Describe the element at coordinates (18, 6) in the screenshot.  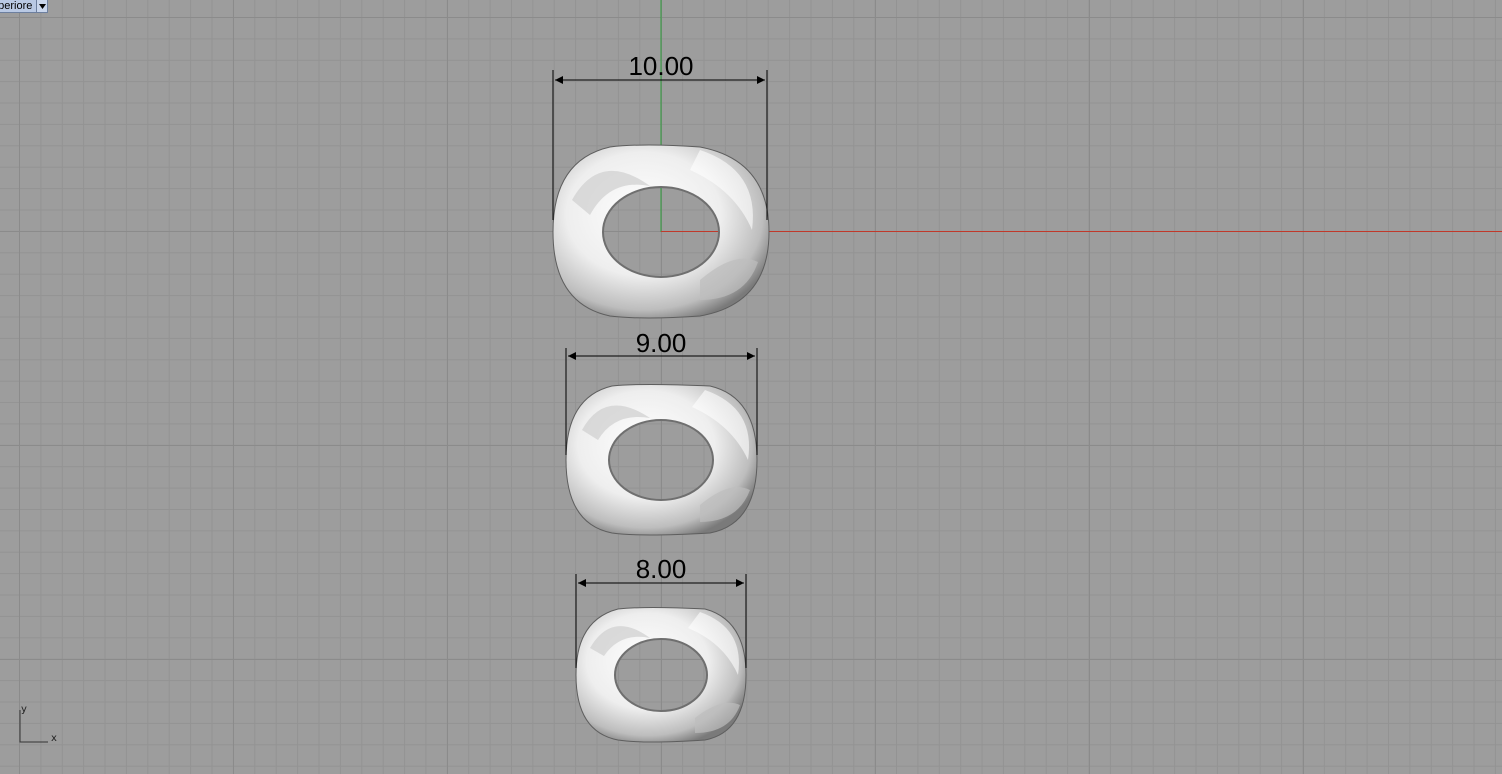
I see `viewport-name: uperiore` at that location.